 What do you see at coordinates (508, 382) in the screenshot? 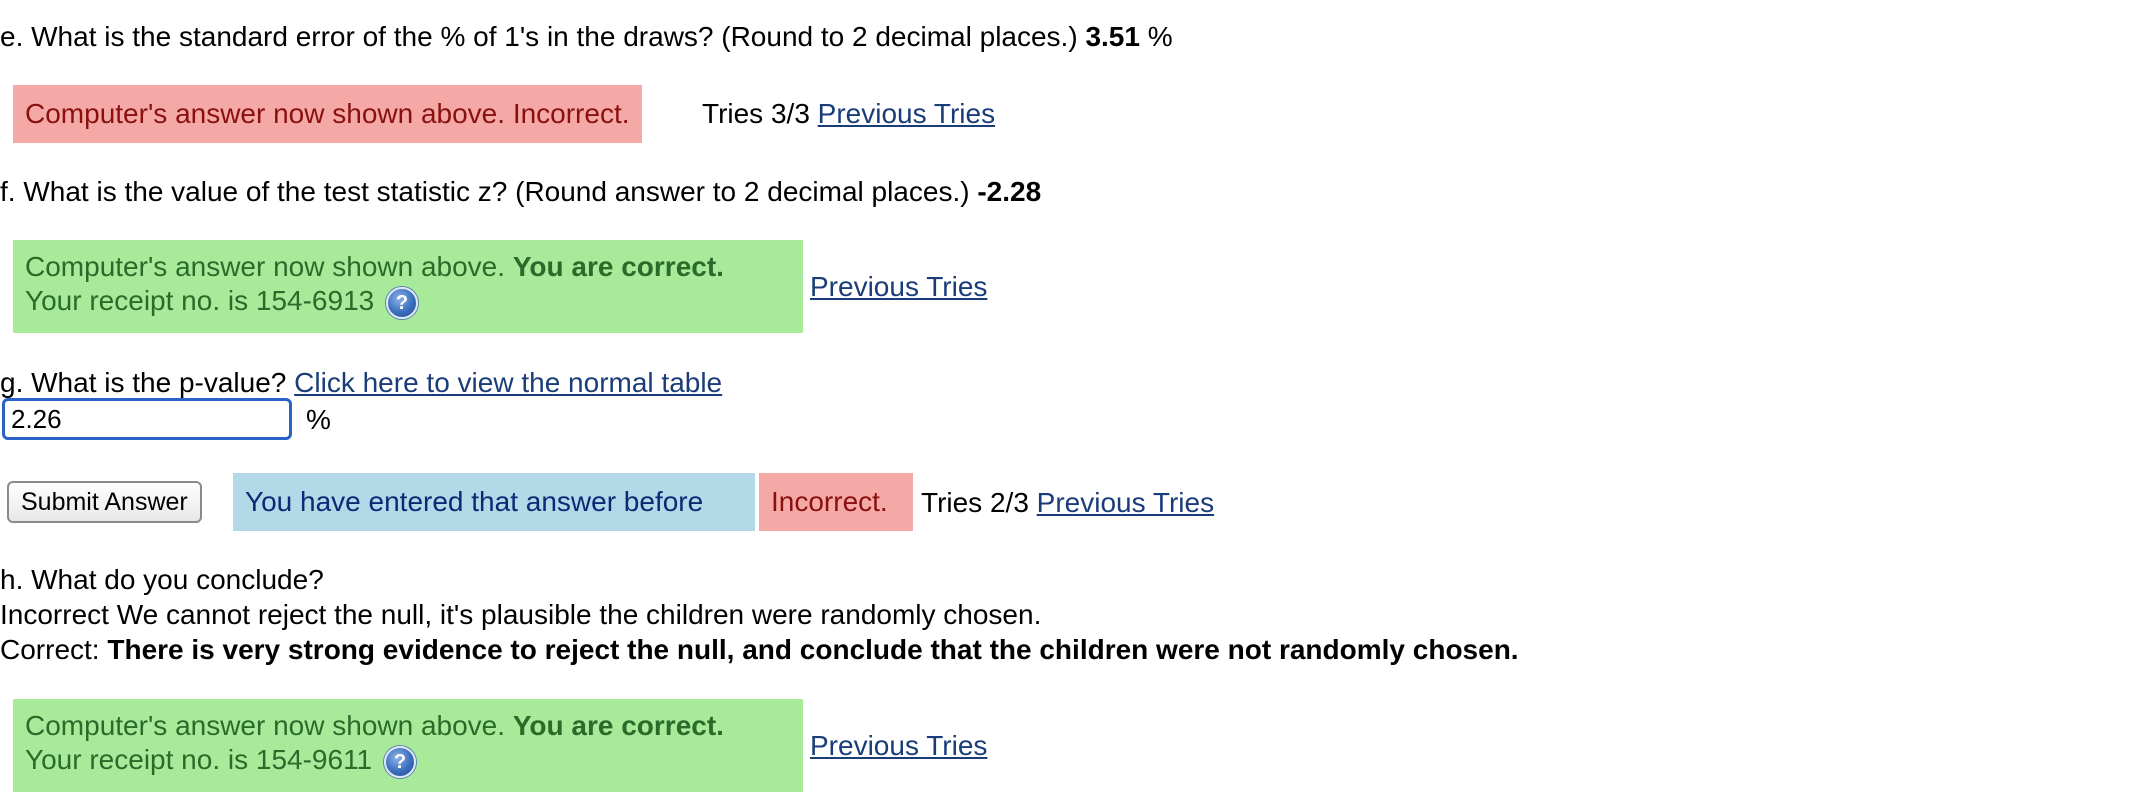
I see `normal-table-link: Click here to view the normal table` at bounding box center [508, 382].